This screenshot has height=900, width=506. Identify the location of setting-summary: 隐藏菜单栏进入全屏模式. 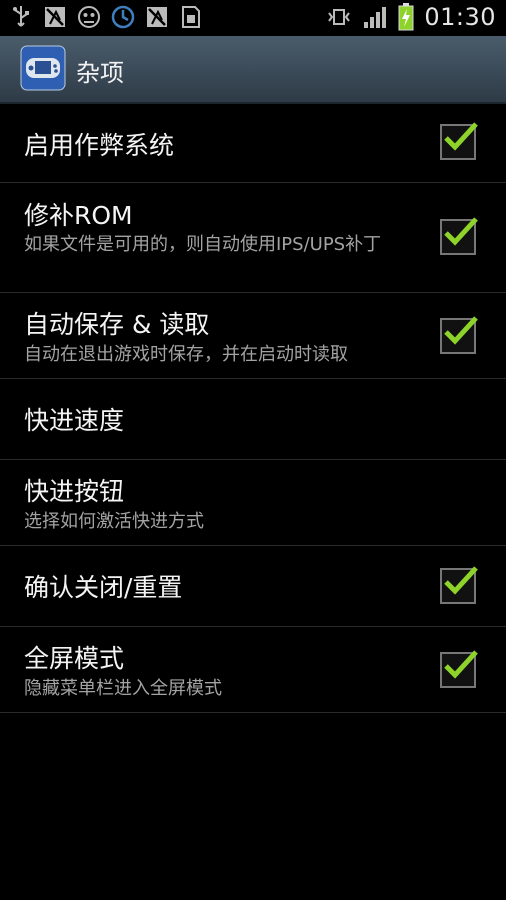
(123, 688).